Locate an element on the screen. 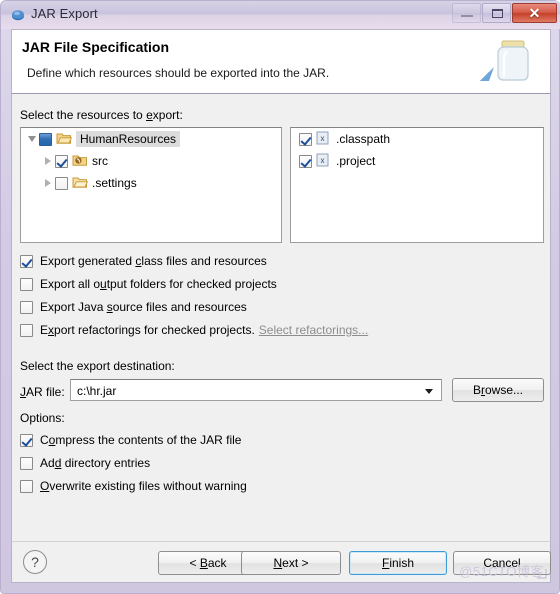  jar-option-label: Add directory entries is located at coordinates (95, 463).